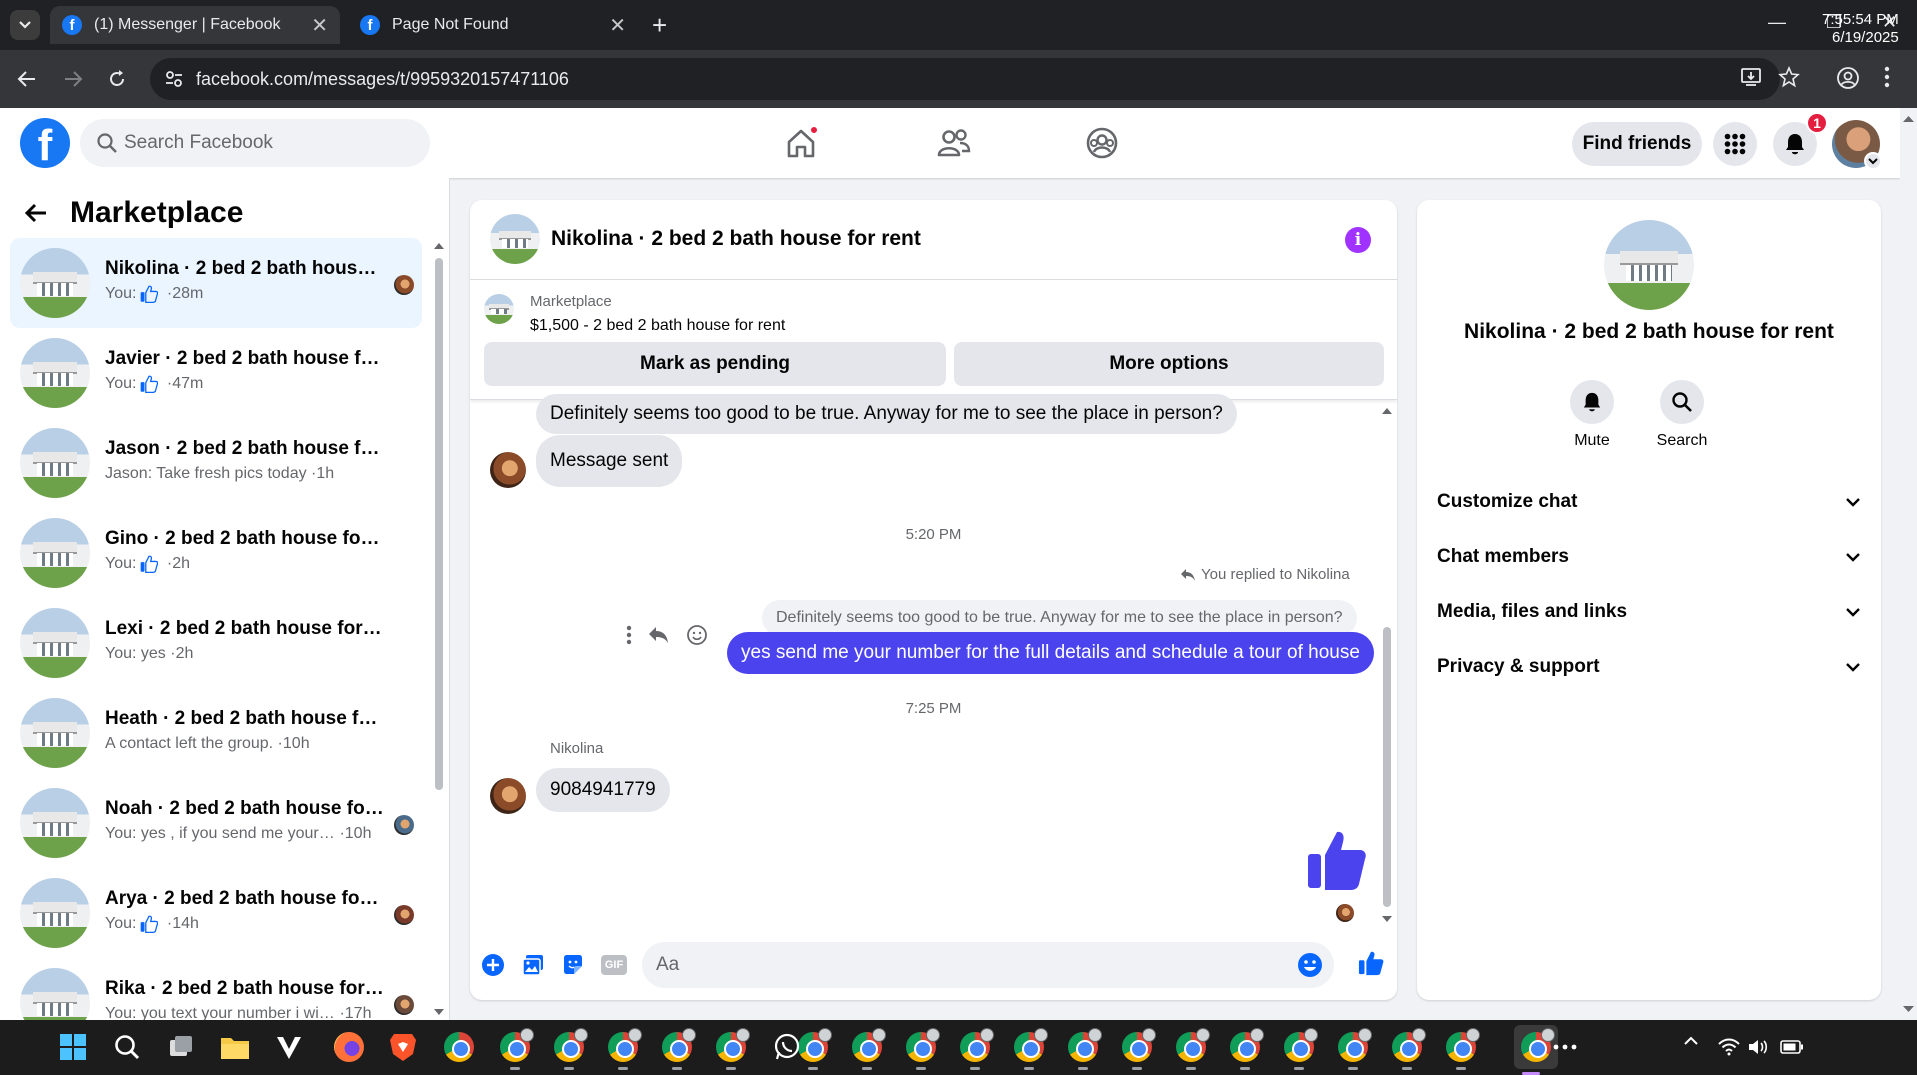 This screenshot has width=1917, height=1075. What do you see at coordinates (954, 143) in the screenshot?
I see `friends-icon` at bounding box center [954, 143].